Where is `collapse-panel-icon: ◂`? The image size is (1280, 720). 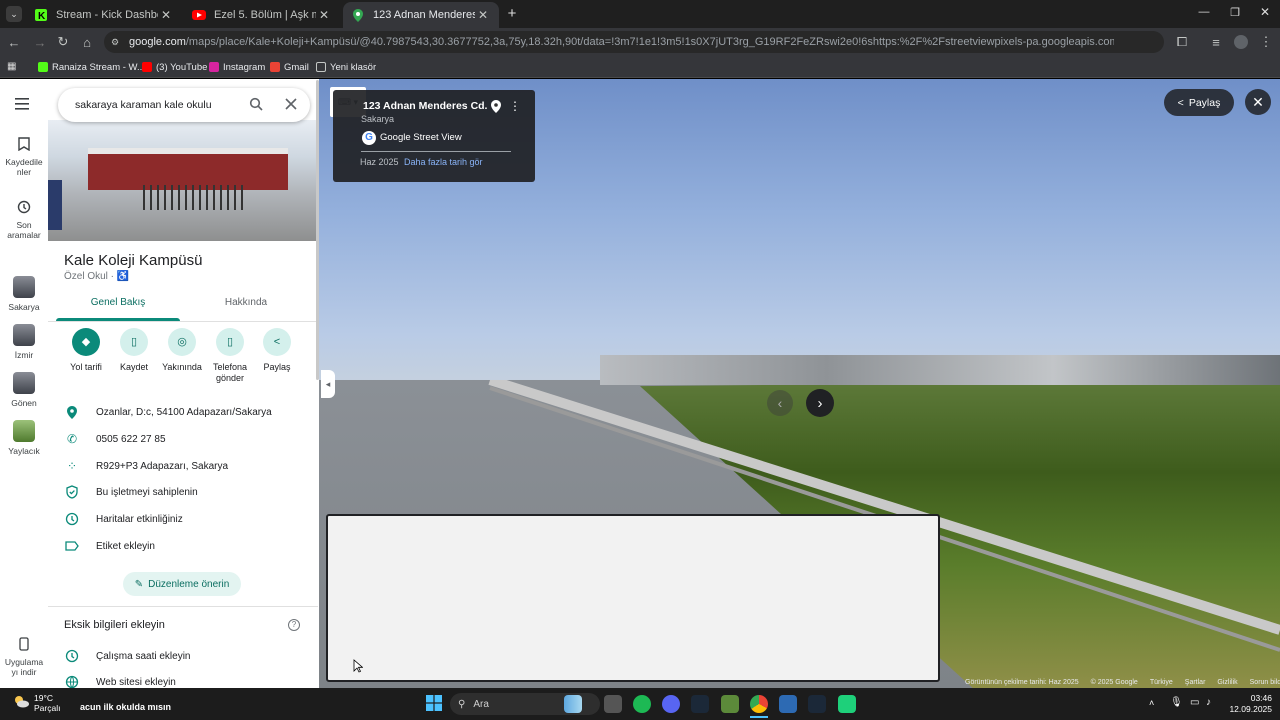
collapse-panel-icon: ◂ is located at coordinates (328, 384).